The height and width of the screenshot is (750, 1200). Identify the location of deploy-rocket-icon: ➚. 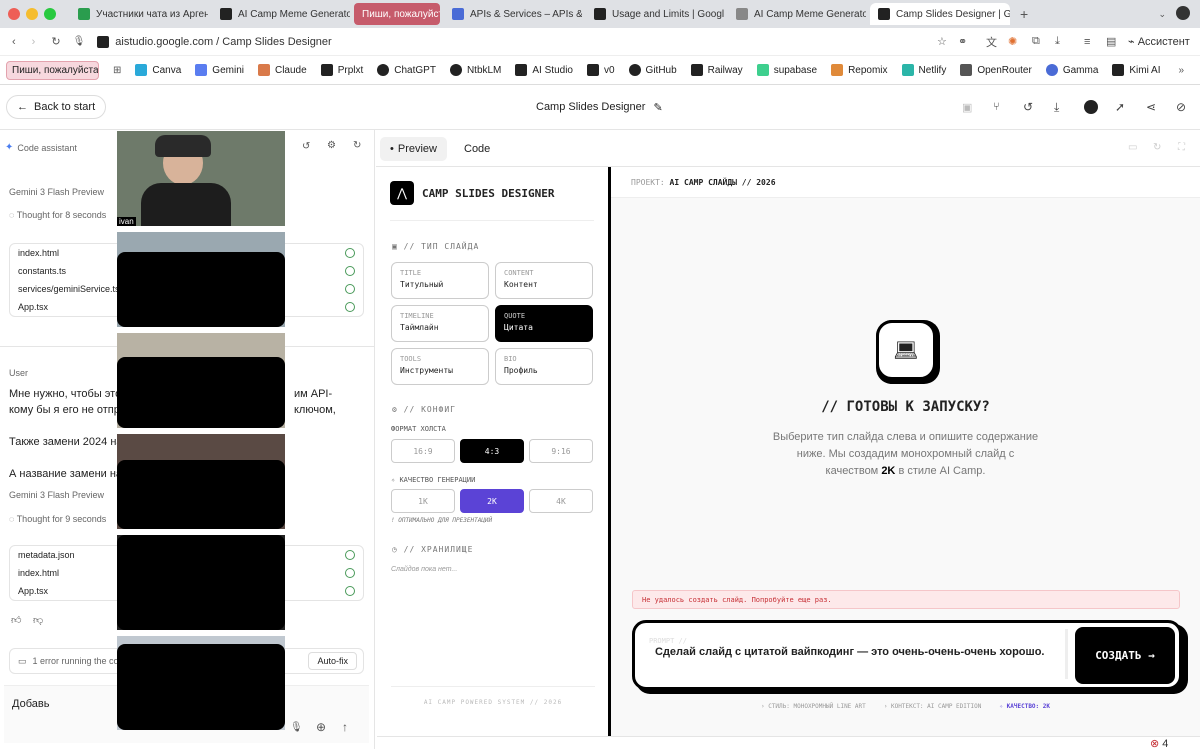
(1120, 107).